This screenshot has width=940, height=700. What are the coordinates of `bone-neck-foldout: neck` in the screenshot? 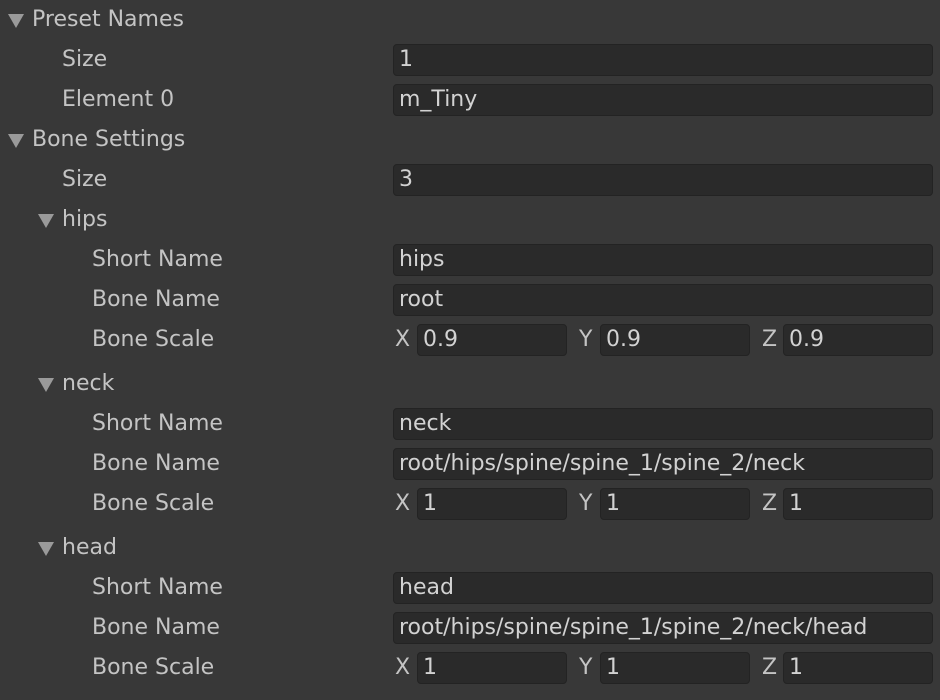 It's located at (76, 384).